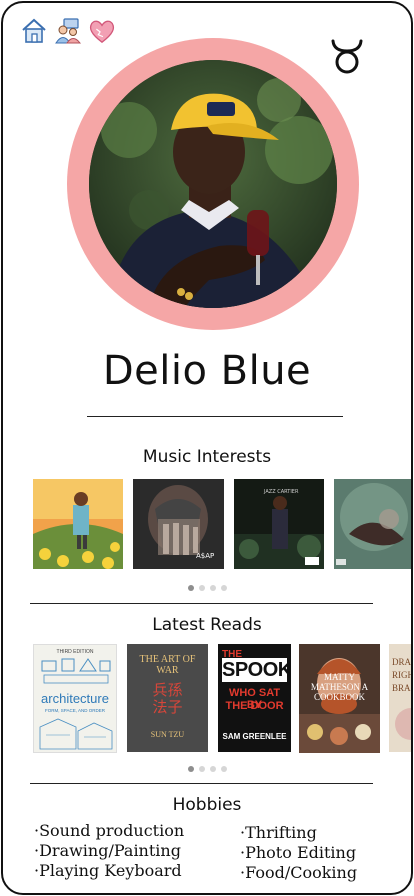 This screenshot has height=896, width=414. Describe the element at coordinates (400, 698) in the screenshot. I see `book-cover: DRA RIGH BRA` at that location.